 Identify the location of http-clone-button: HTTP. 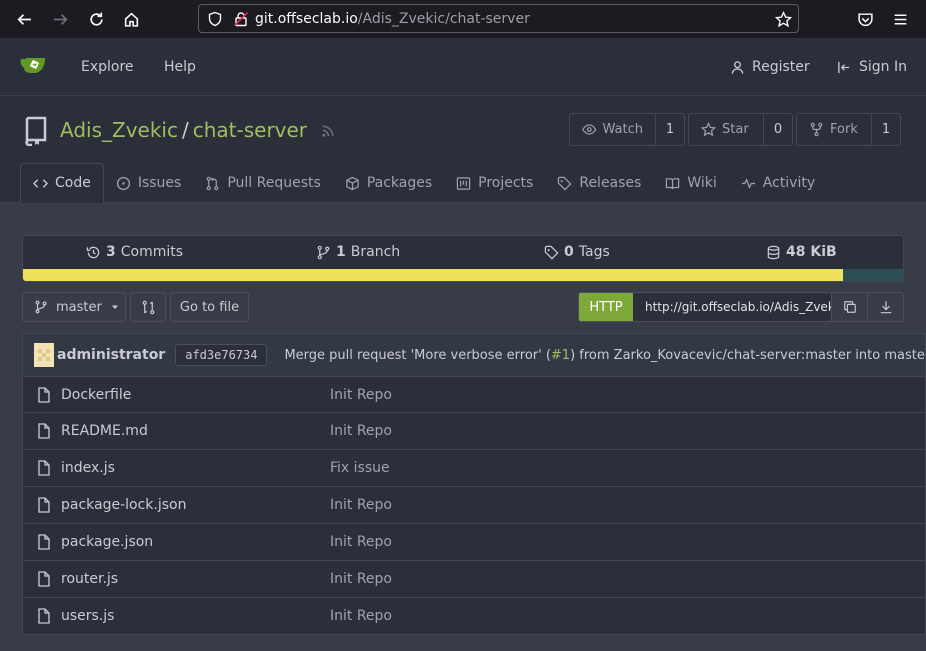
(606, 307).